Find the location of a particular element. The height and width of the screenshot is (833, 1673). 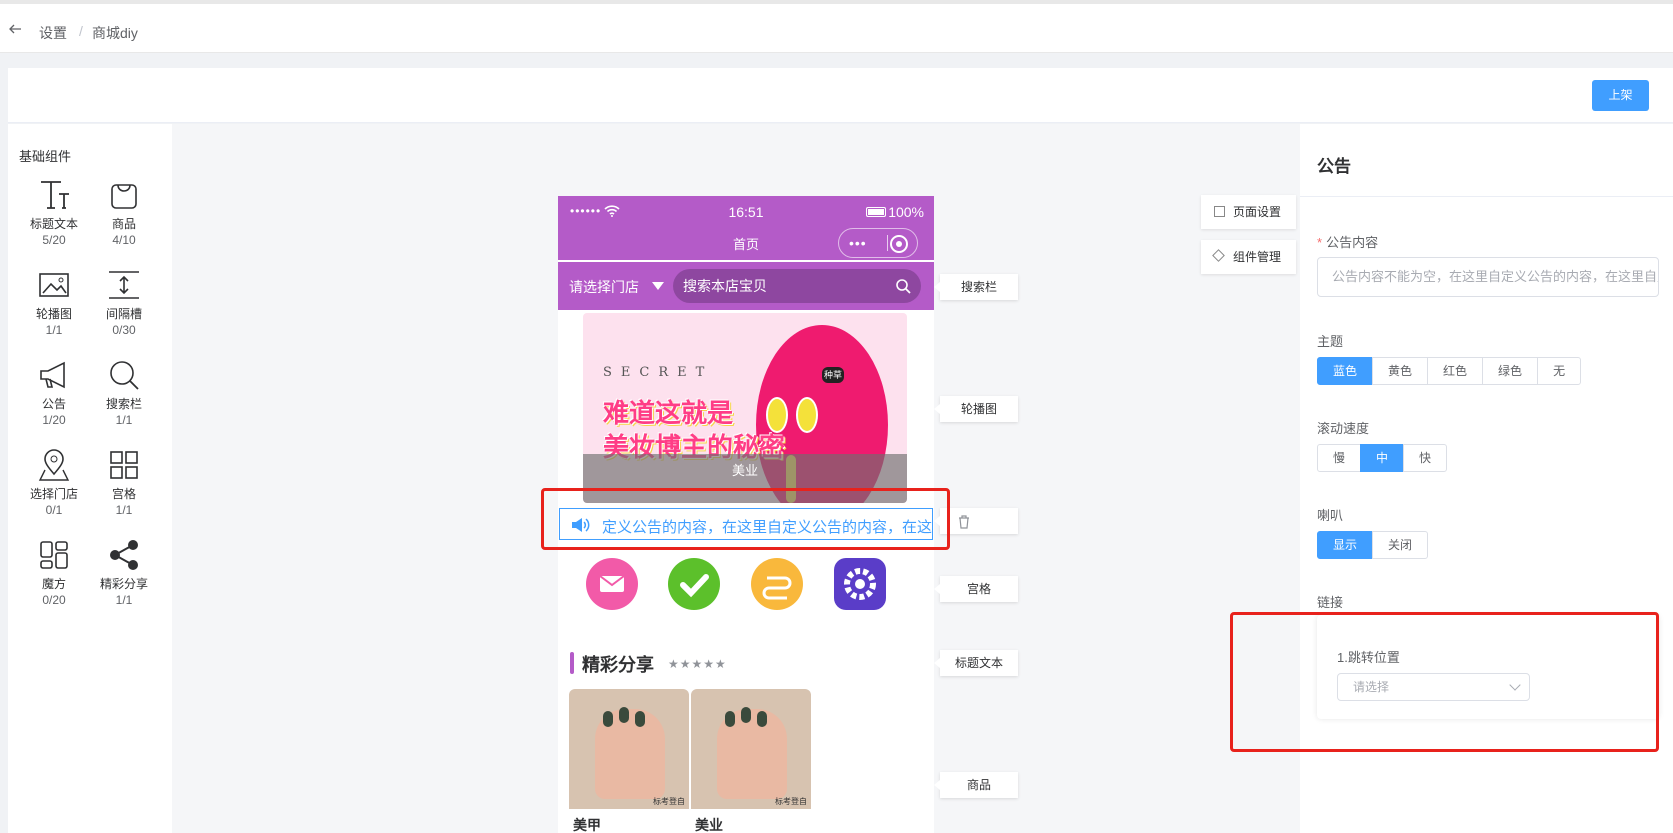

horn-option-show: 显示 is located at coordinates (1345, 545).